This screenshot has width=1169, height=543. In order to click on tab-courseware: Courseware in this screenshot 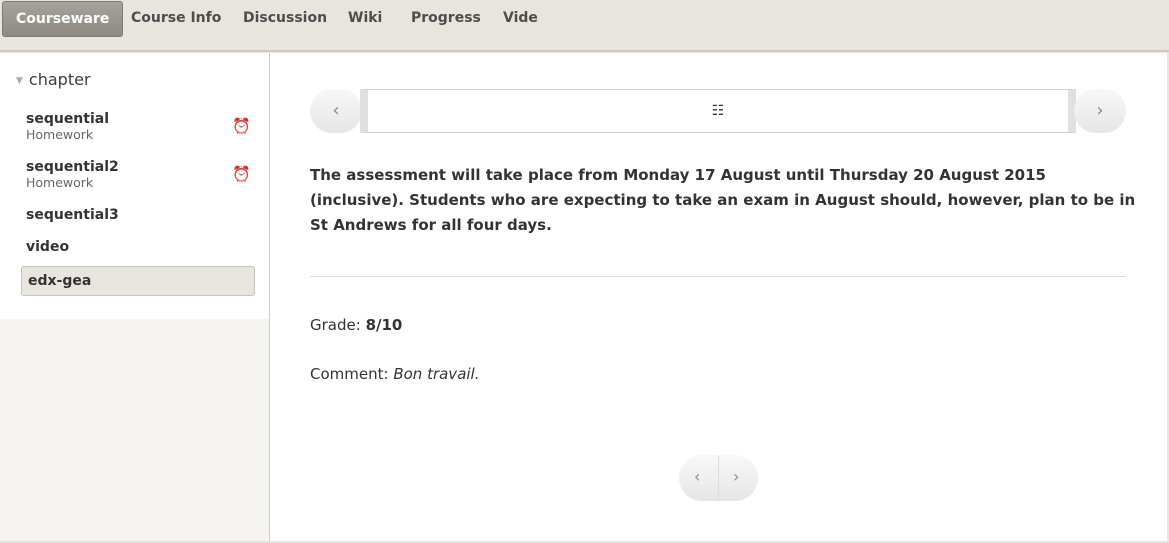, I will do `click(63, 19)`.